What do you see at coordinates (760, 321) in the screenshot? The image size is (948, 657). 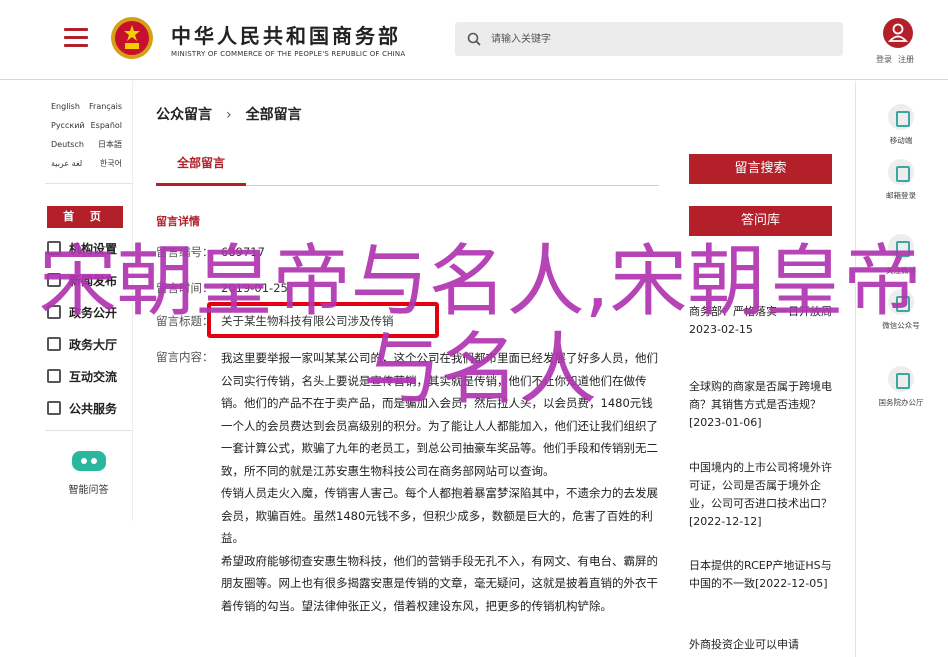 I see `news-item: 商务部：严格落实一日开放周 2023-02-15` at bounding box center [760, 321].